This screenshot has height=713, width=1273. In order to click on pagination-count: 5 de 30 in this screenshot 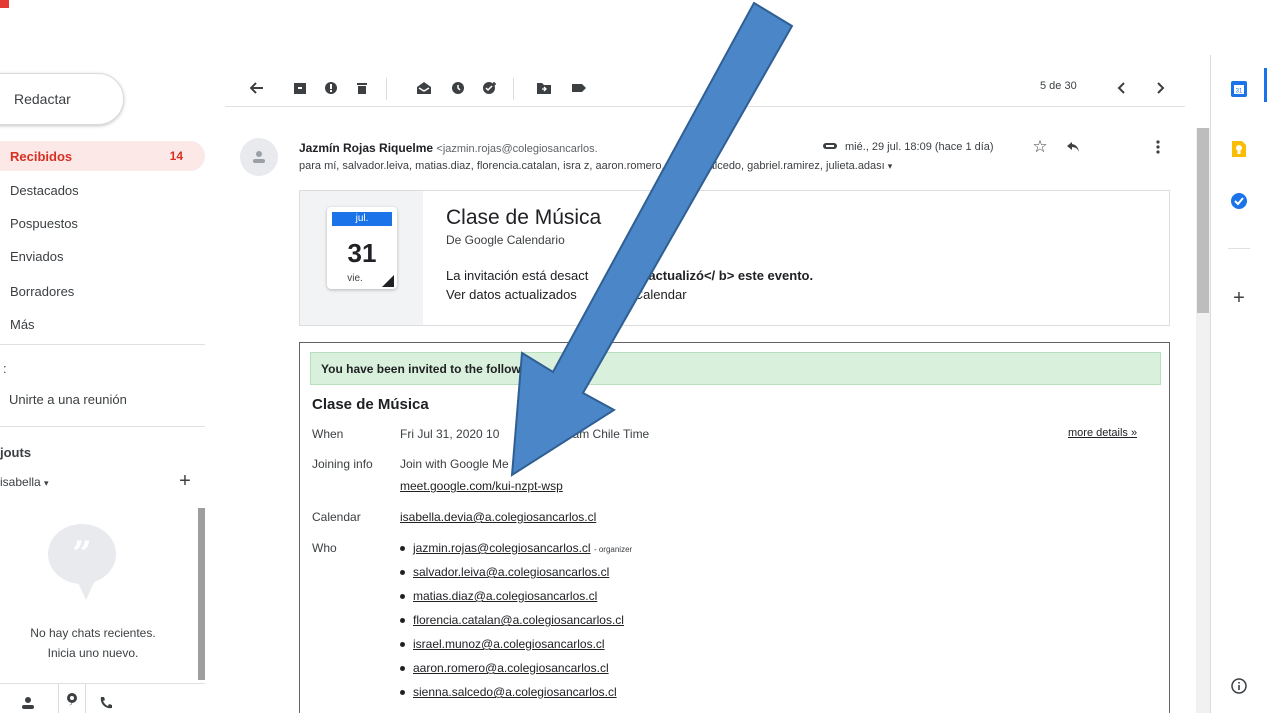, I will do `click(1058, 86)`.